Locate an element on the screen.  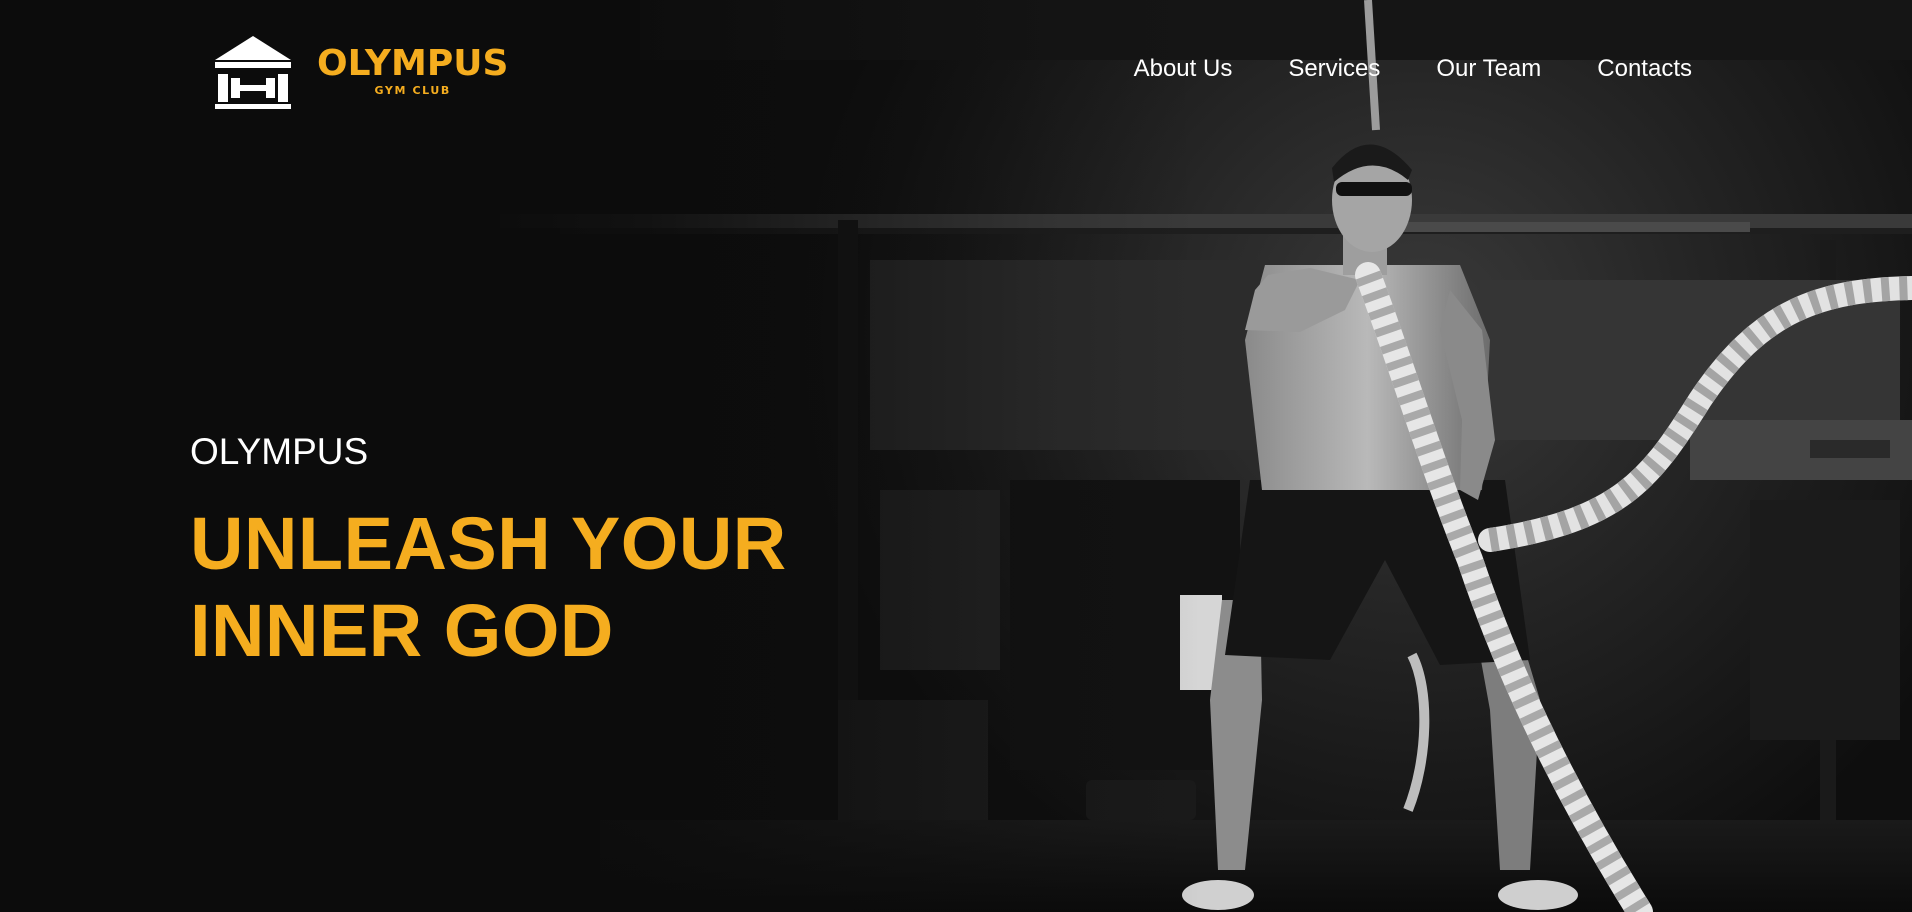
nav-link-about-us: About Us is located at coordinates (1183, 69).